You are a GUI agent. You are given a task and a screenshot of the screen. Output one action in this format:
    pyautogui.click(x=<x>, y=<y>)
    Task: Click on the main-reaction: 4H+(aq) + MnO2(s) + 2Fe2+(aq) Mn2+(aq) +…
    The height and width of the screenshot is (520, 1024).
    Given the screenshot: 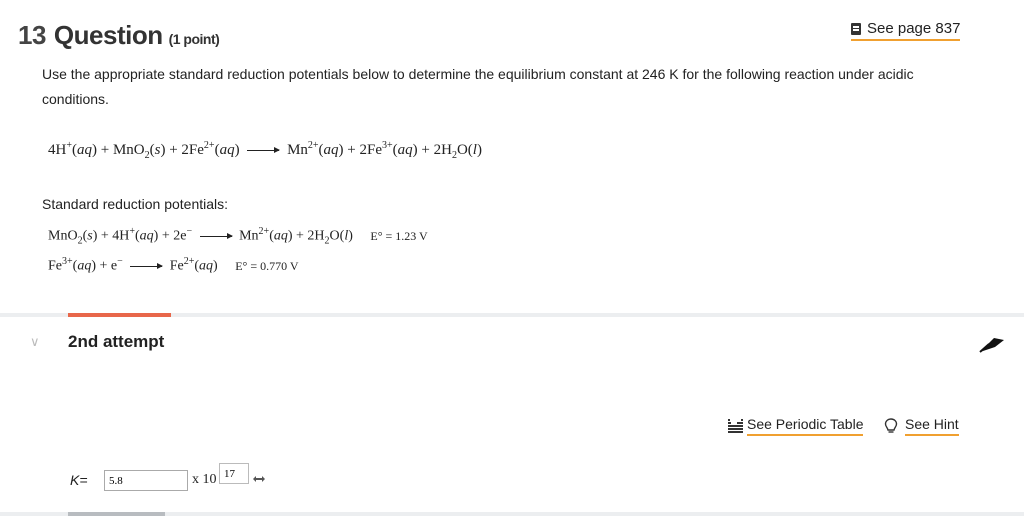 What is the action you would take?
    pyautogui.click(x=265, y=150)
    